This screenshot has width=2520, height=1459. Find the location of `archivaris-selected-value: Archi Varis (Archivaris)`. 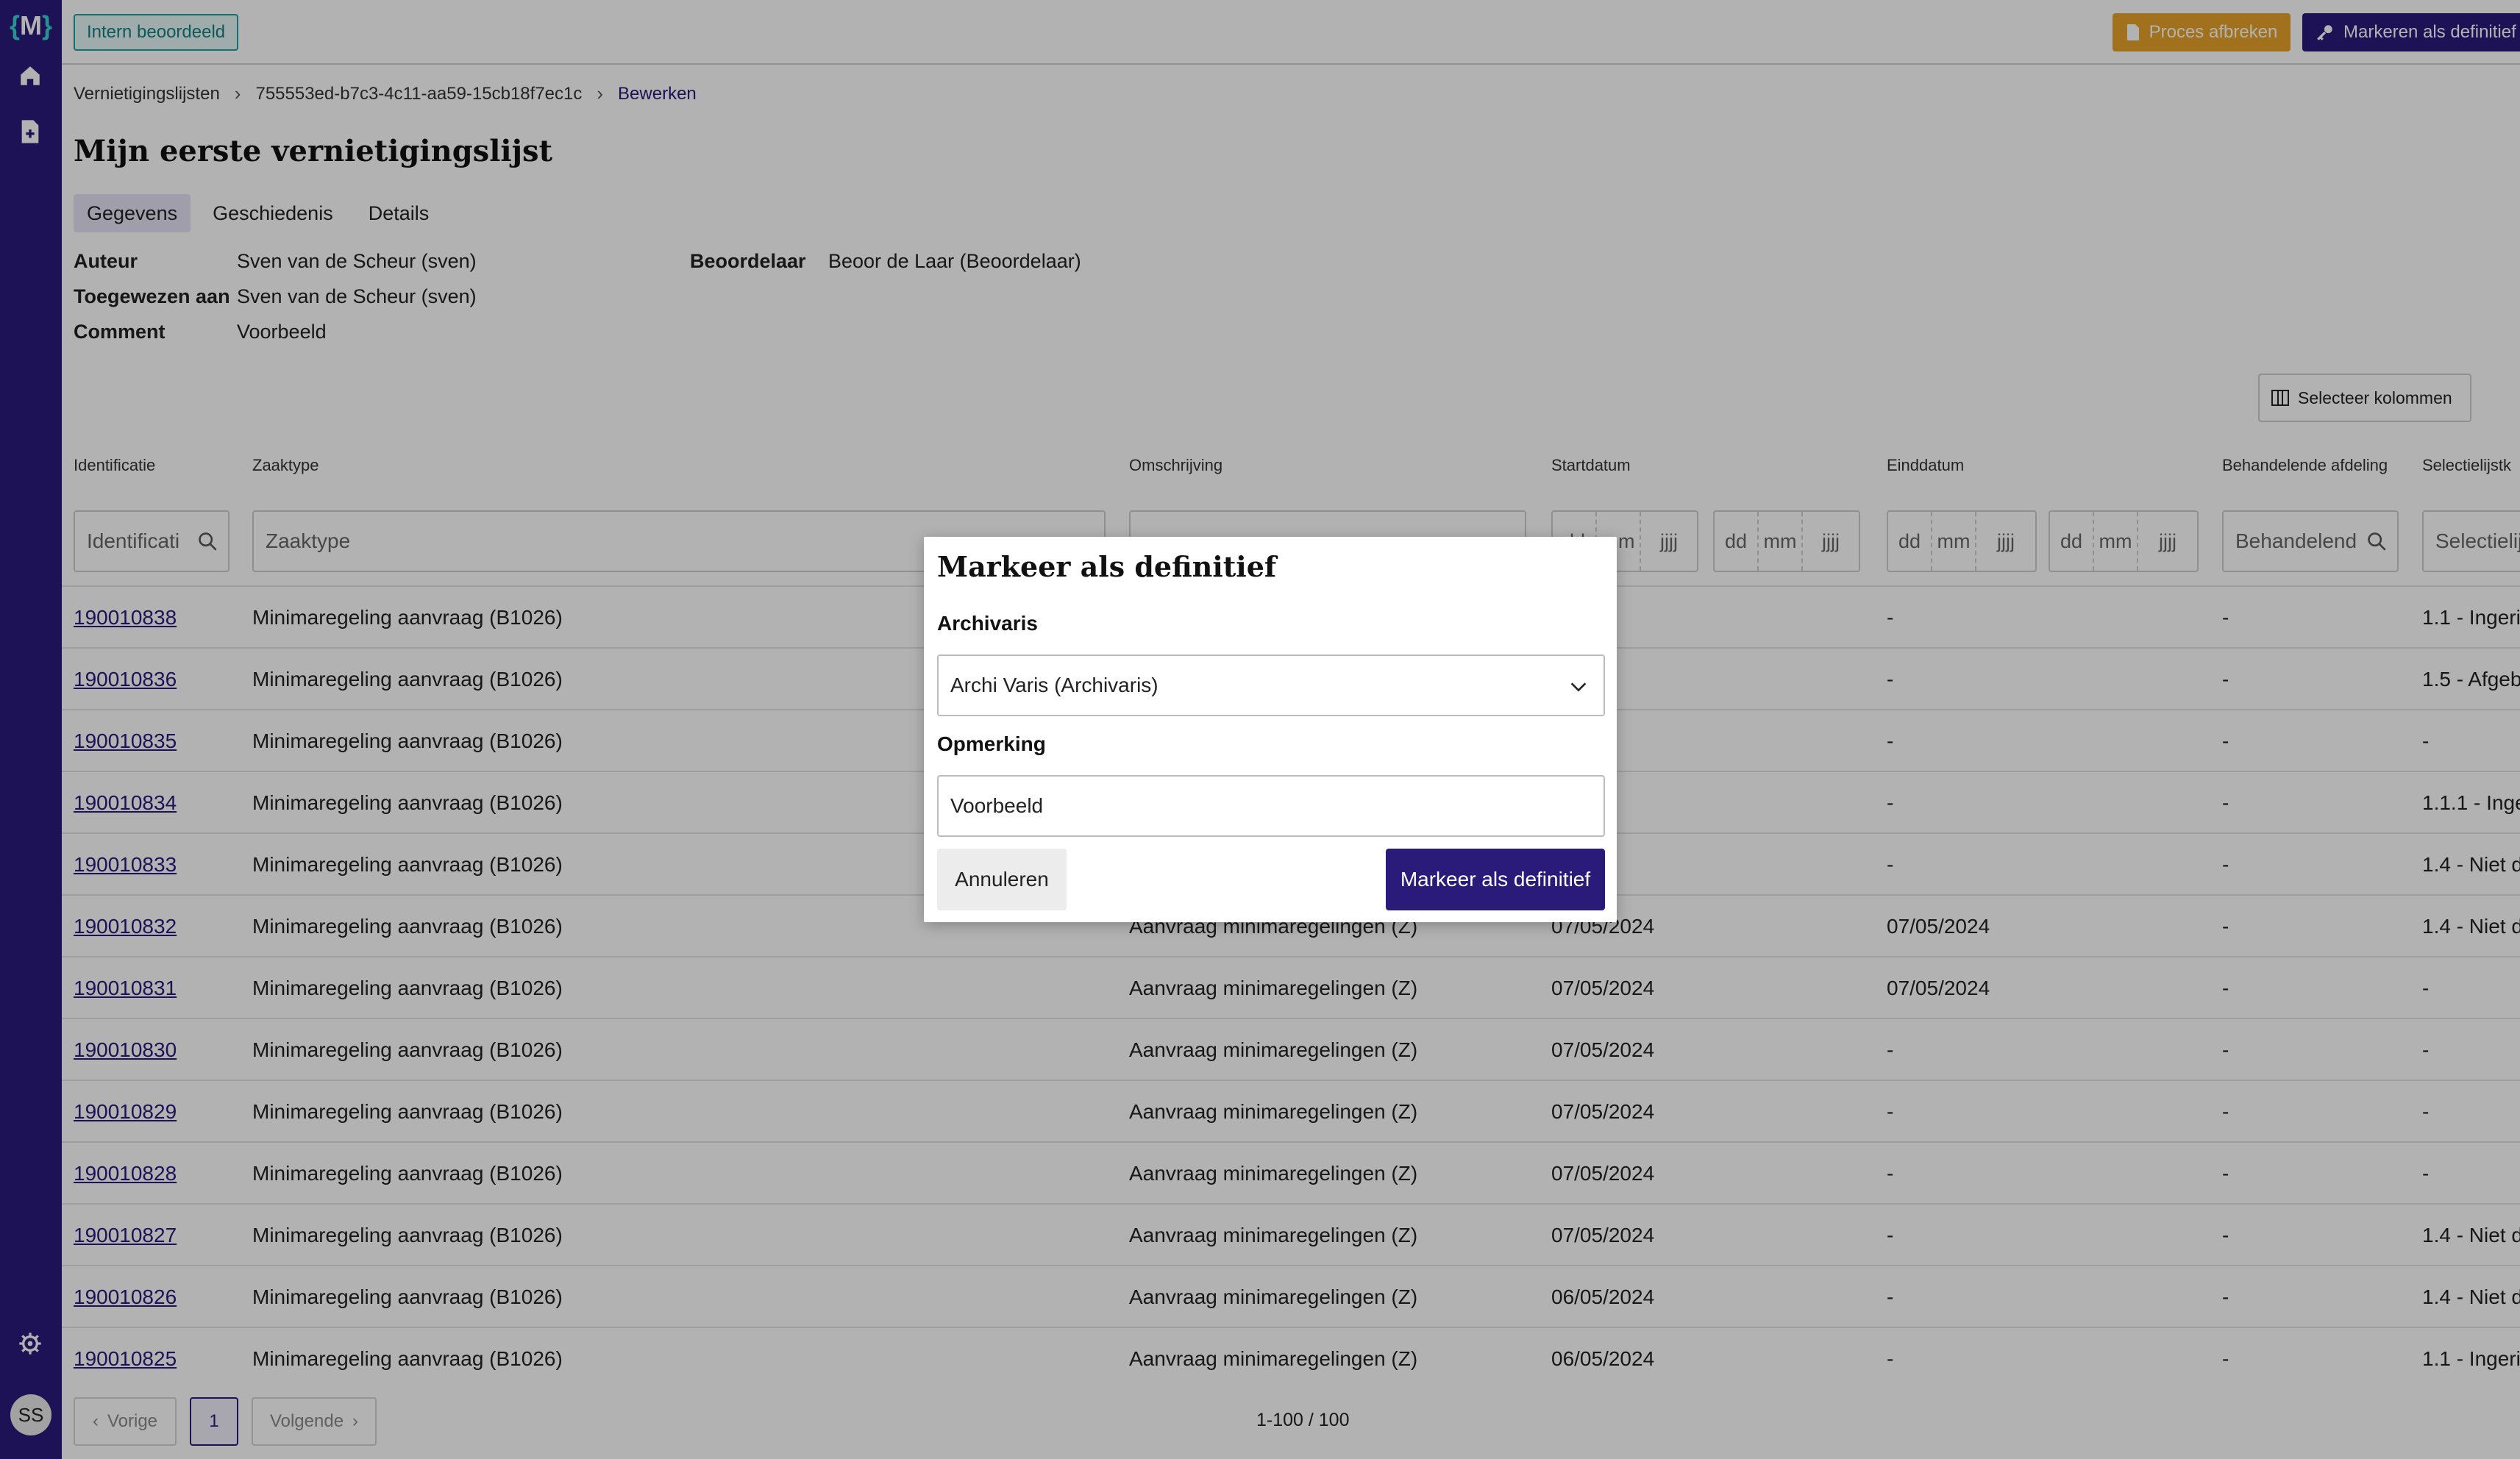

archivaris-selected-value: Archi Varis (Archivaris) is located at coordinates (1054, 685).